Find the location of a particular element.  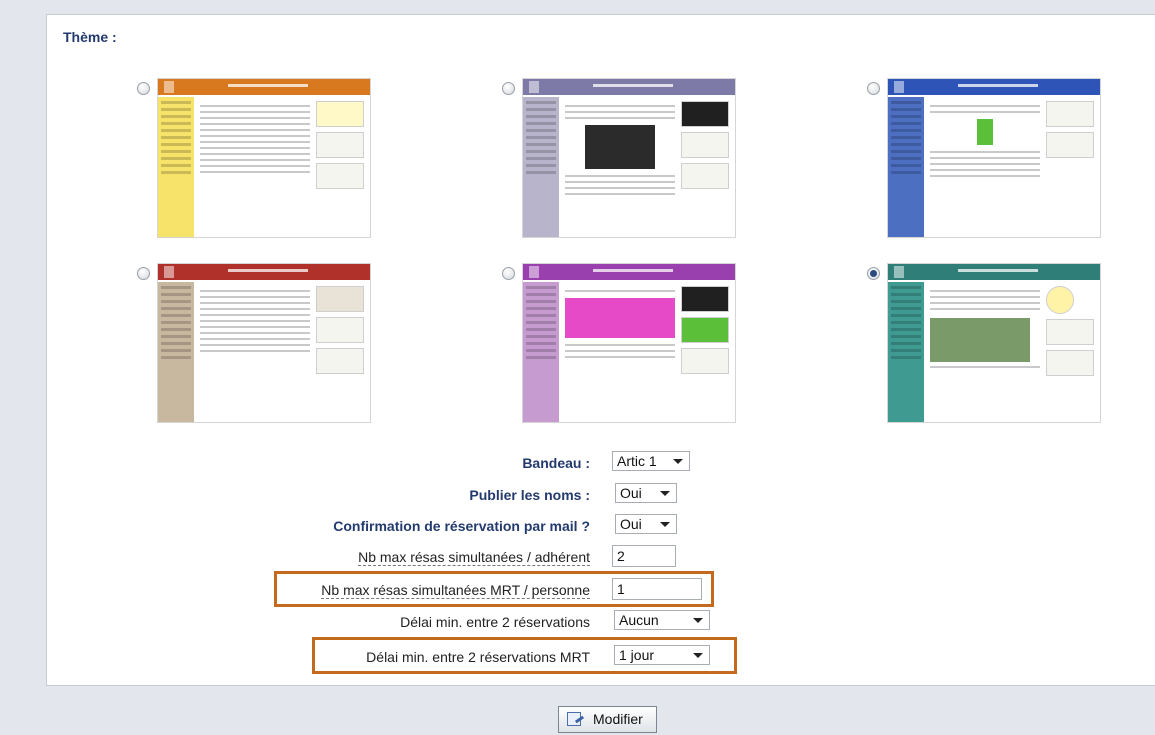

bandeau-value: Artic 1 is located at coordinates (637, 461).